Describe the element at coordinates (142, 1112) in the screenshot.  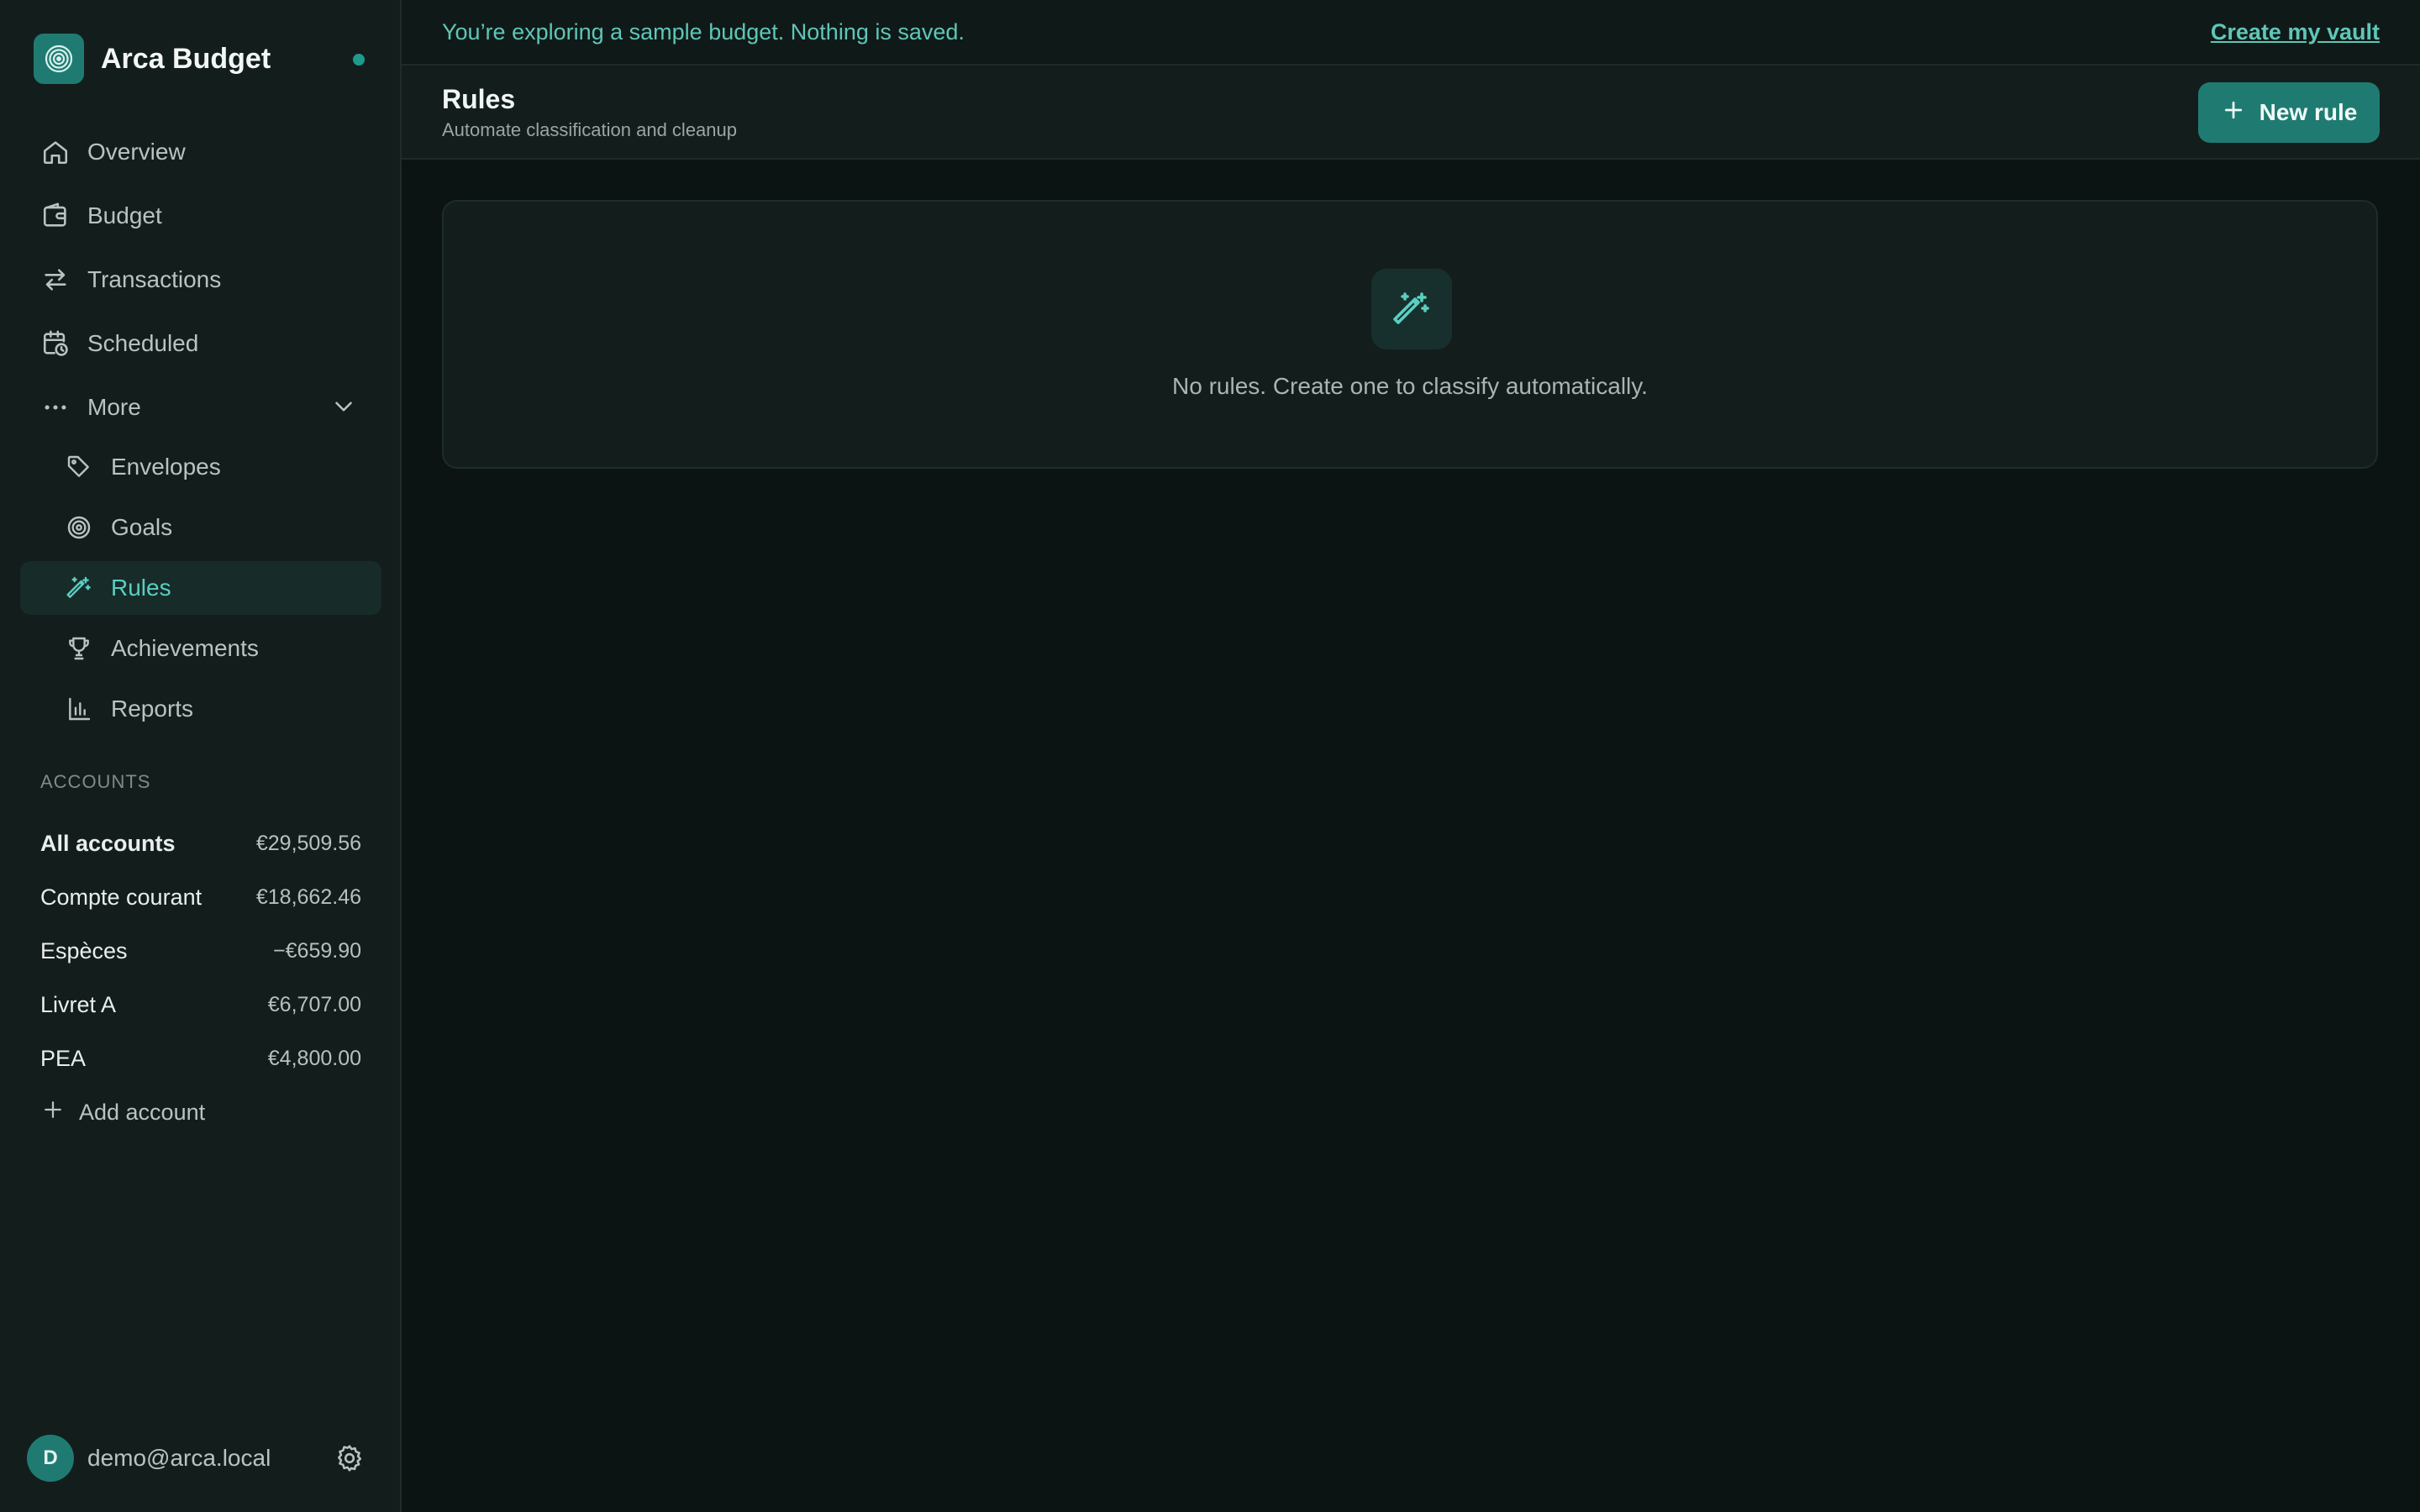
I see `add-account-label: Add account` at that location.